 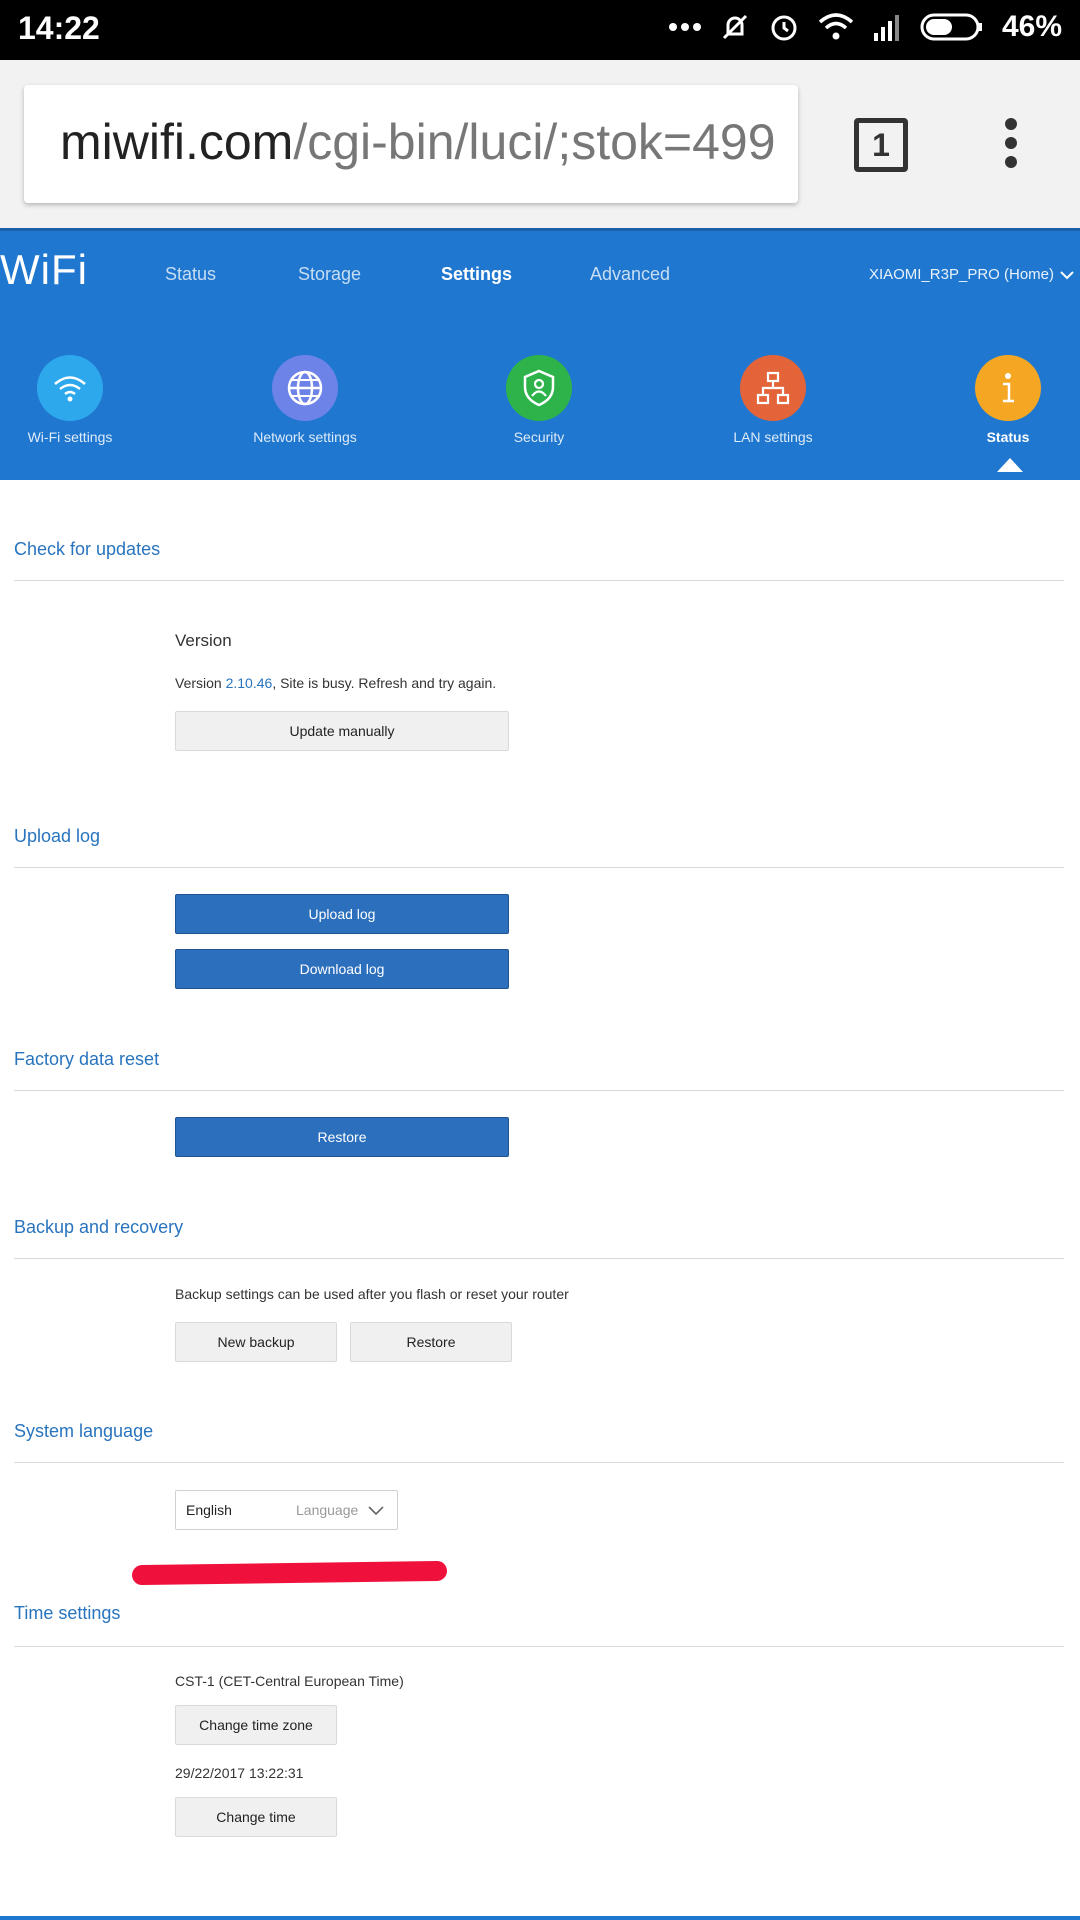 I want to click on url-host: miwifi.com, so click(x=177, y=142).